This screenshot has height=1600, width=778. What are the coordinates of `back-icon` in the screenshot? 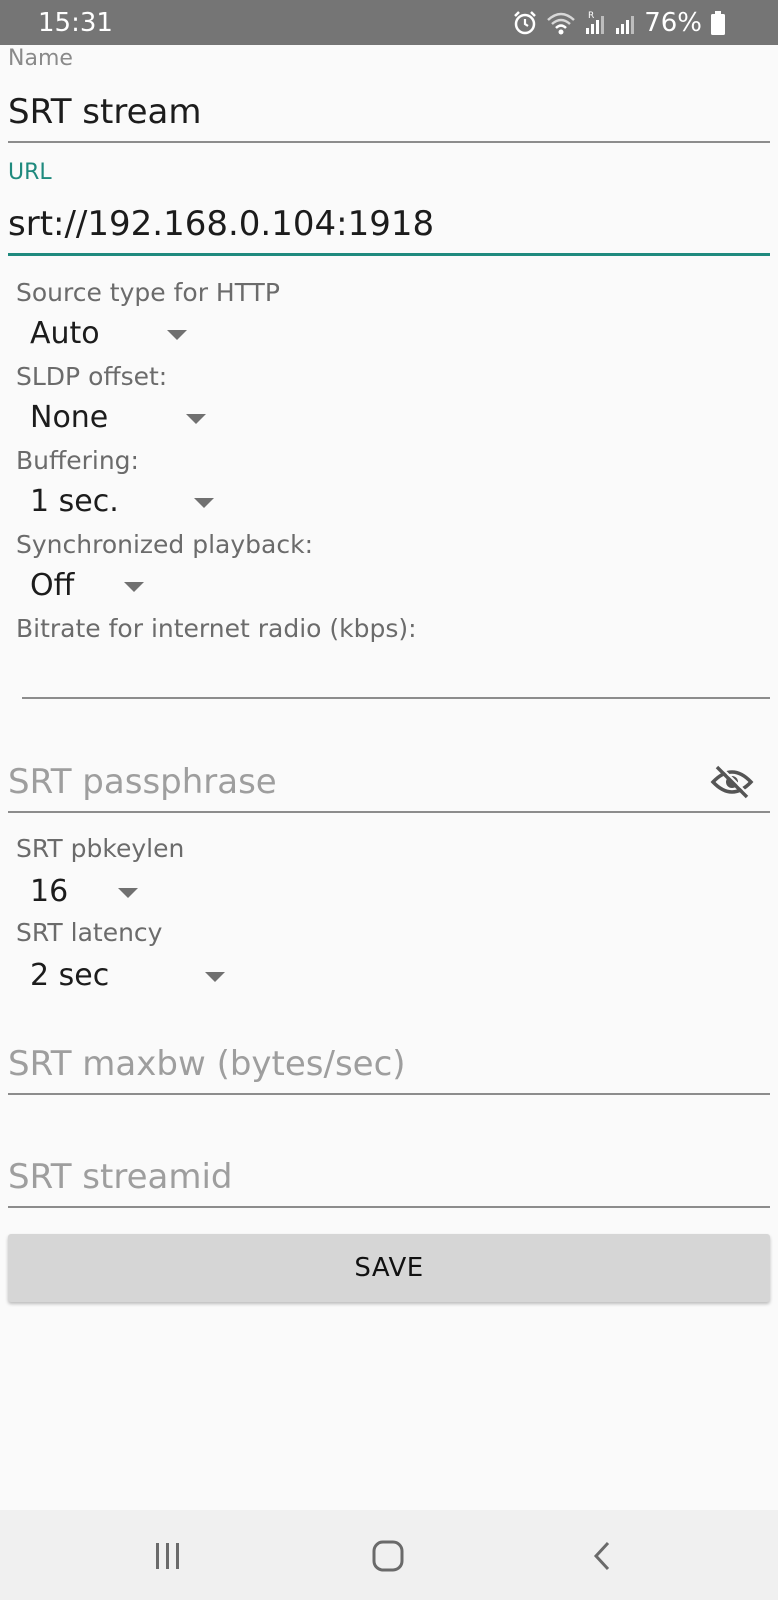 It's located at (602, 1558).